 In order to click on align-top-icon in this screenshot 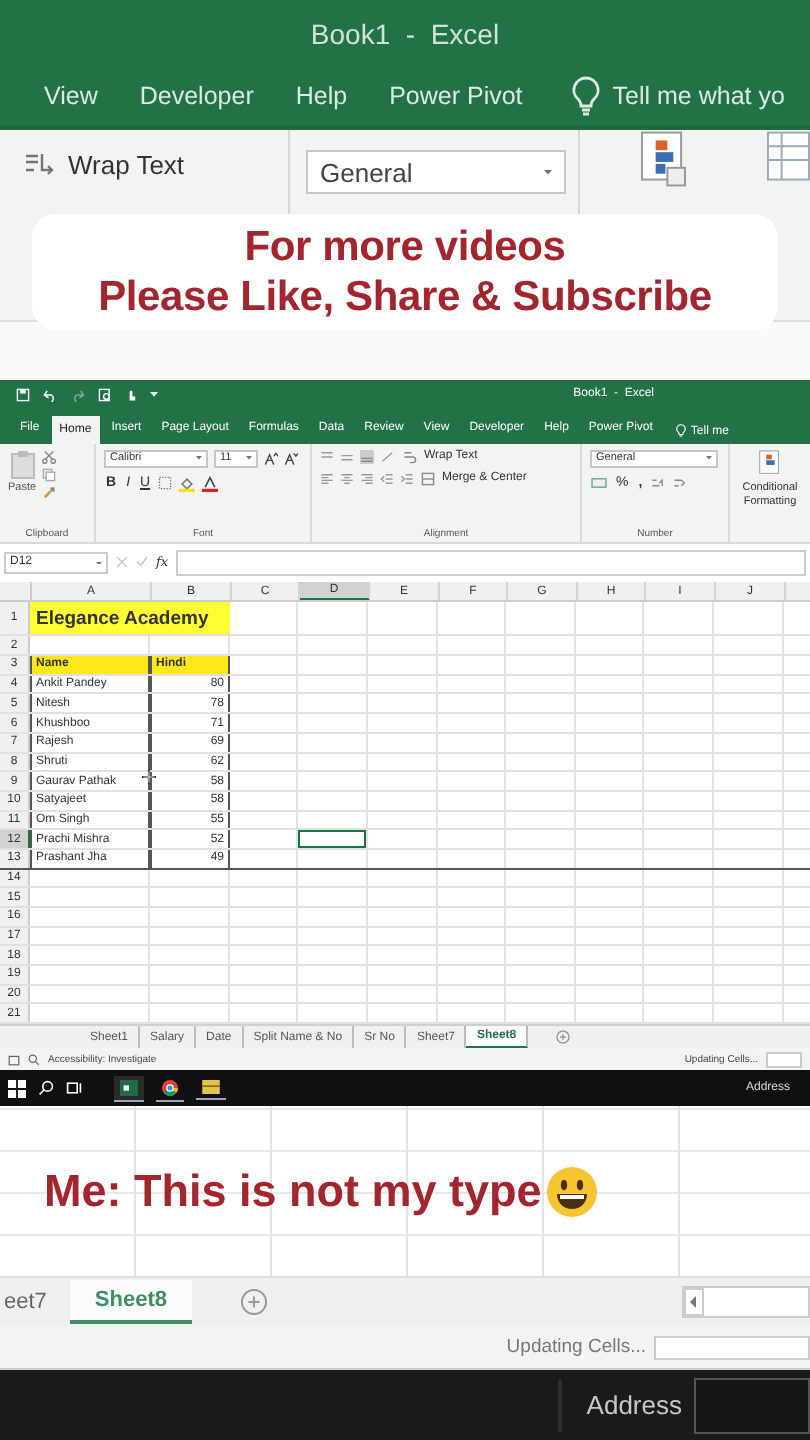, I will do `click(327, 456)`.